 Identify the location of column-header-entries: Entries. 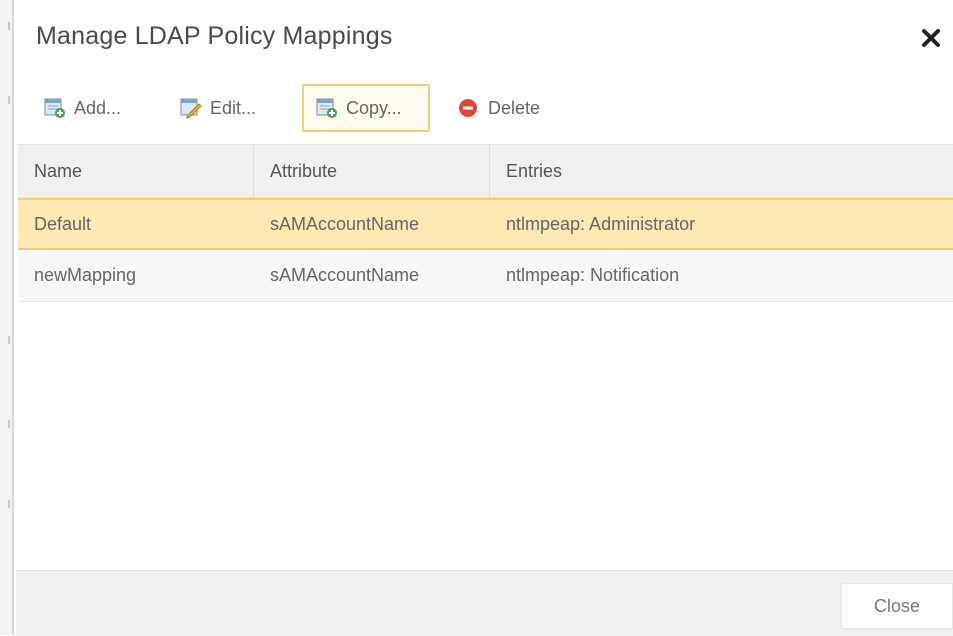
(721, 171).